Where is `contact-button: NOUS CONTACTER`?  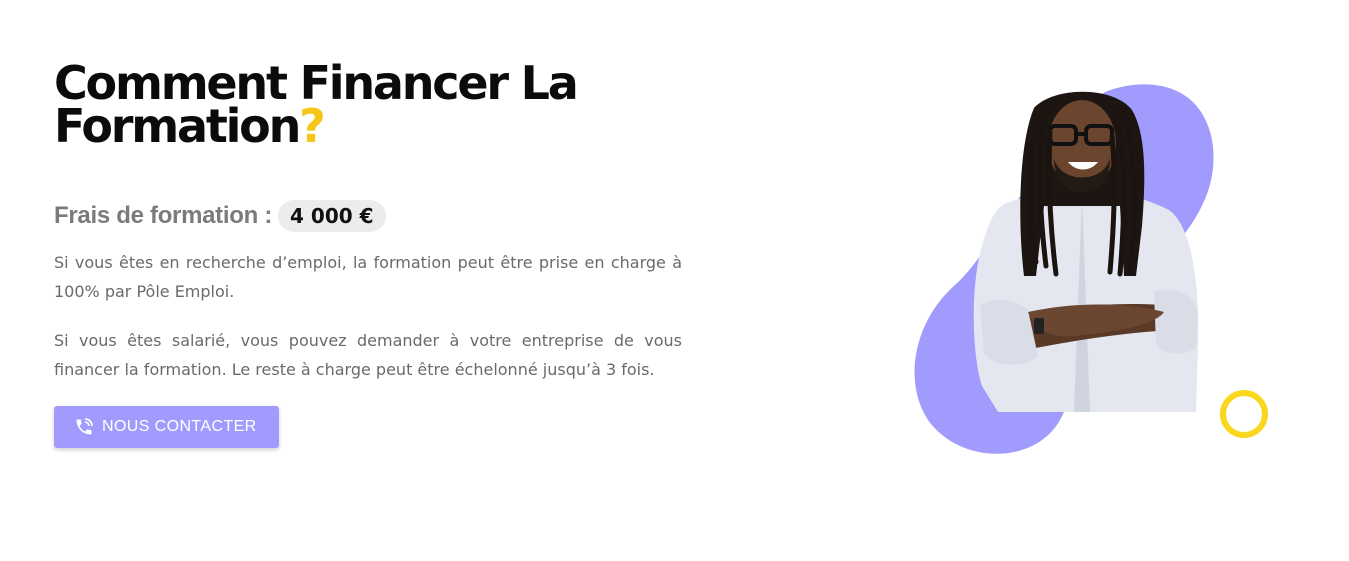 contact-button: NOUS CONTACTER is located at coordinates (166, 427).